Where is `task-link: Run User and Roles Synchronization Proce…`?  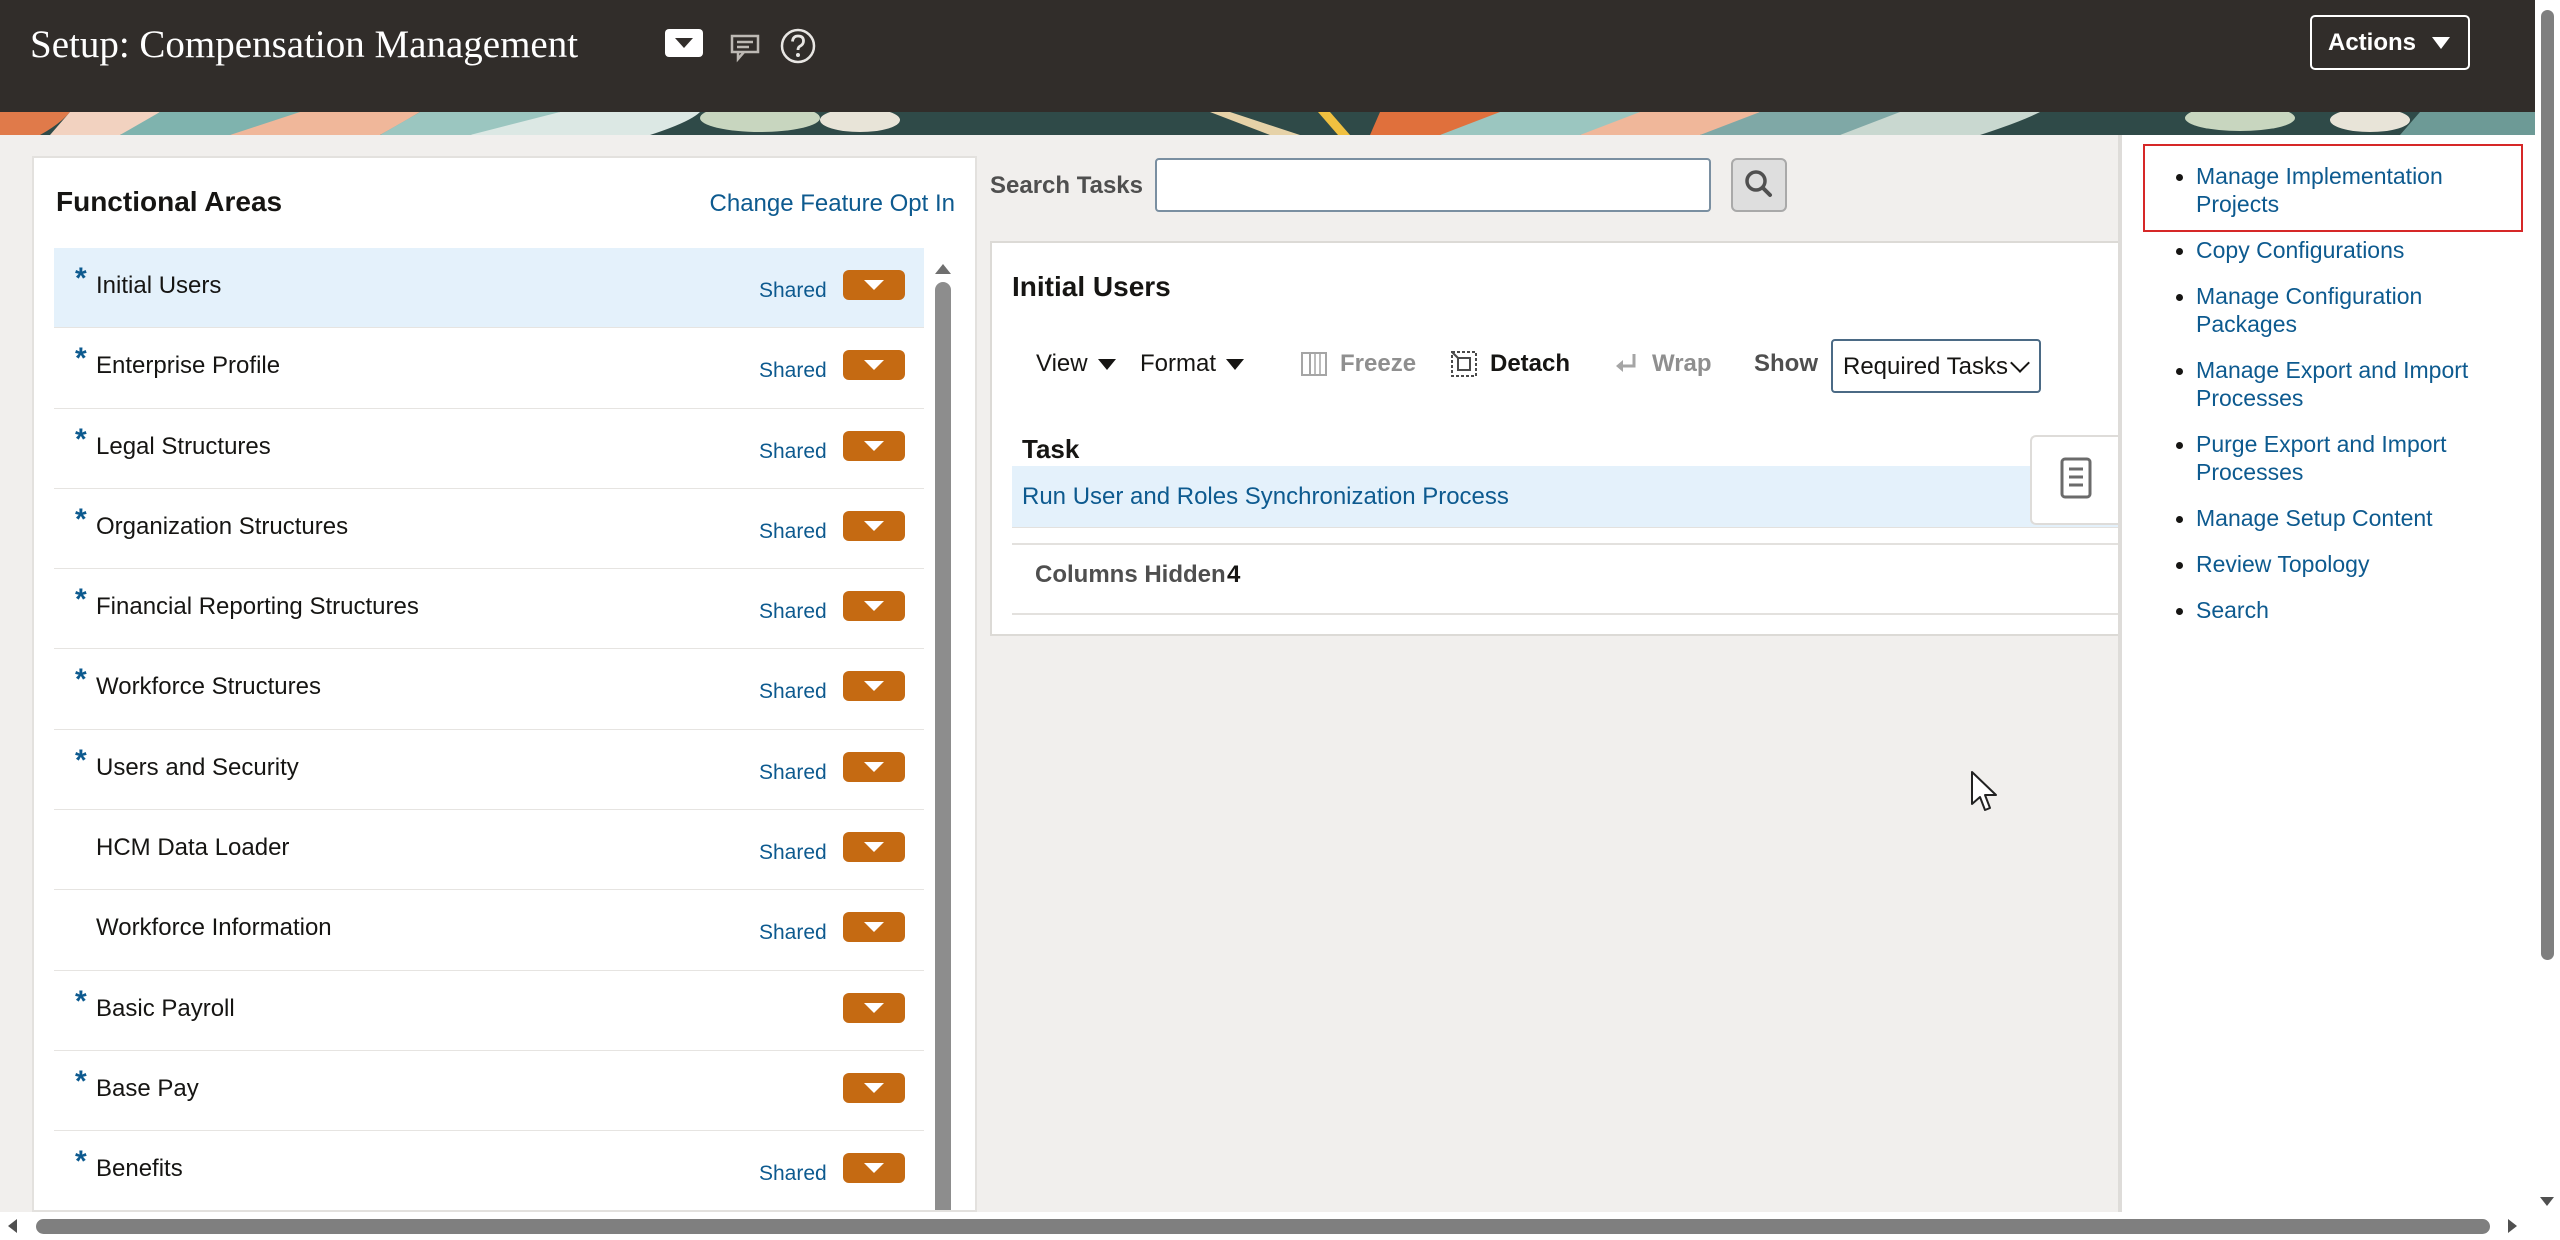 task-link: Run User and Roles Synchronization Proce… is located at coordinates (1265, 497).